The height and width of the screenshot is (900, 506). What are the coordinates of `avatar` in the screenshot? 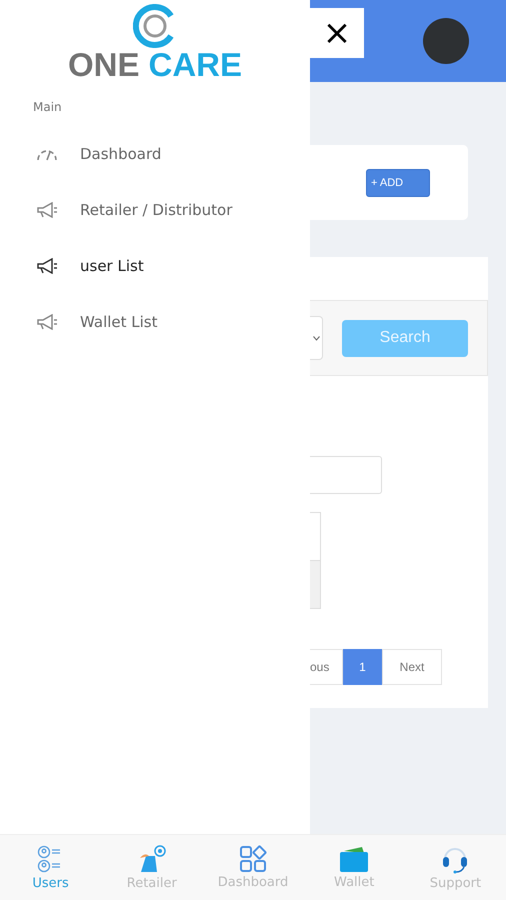 It's located at (446, 41).